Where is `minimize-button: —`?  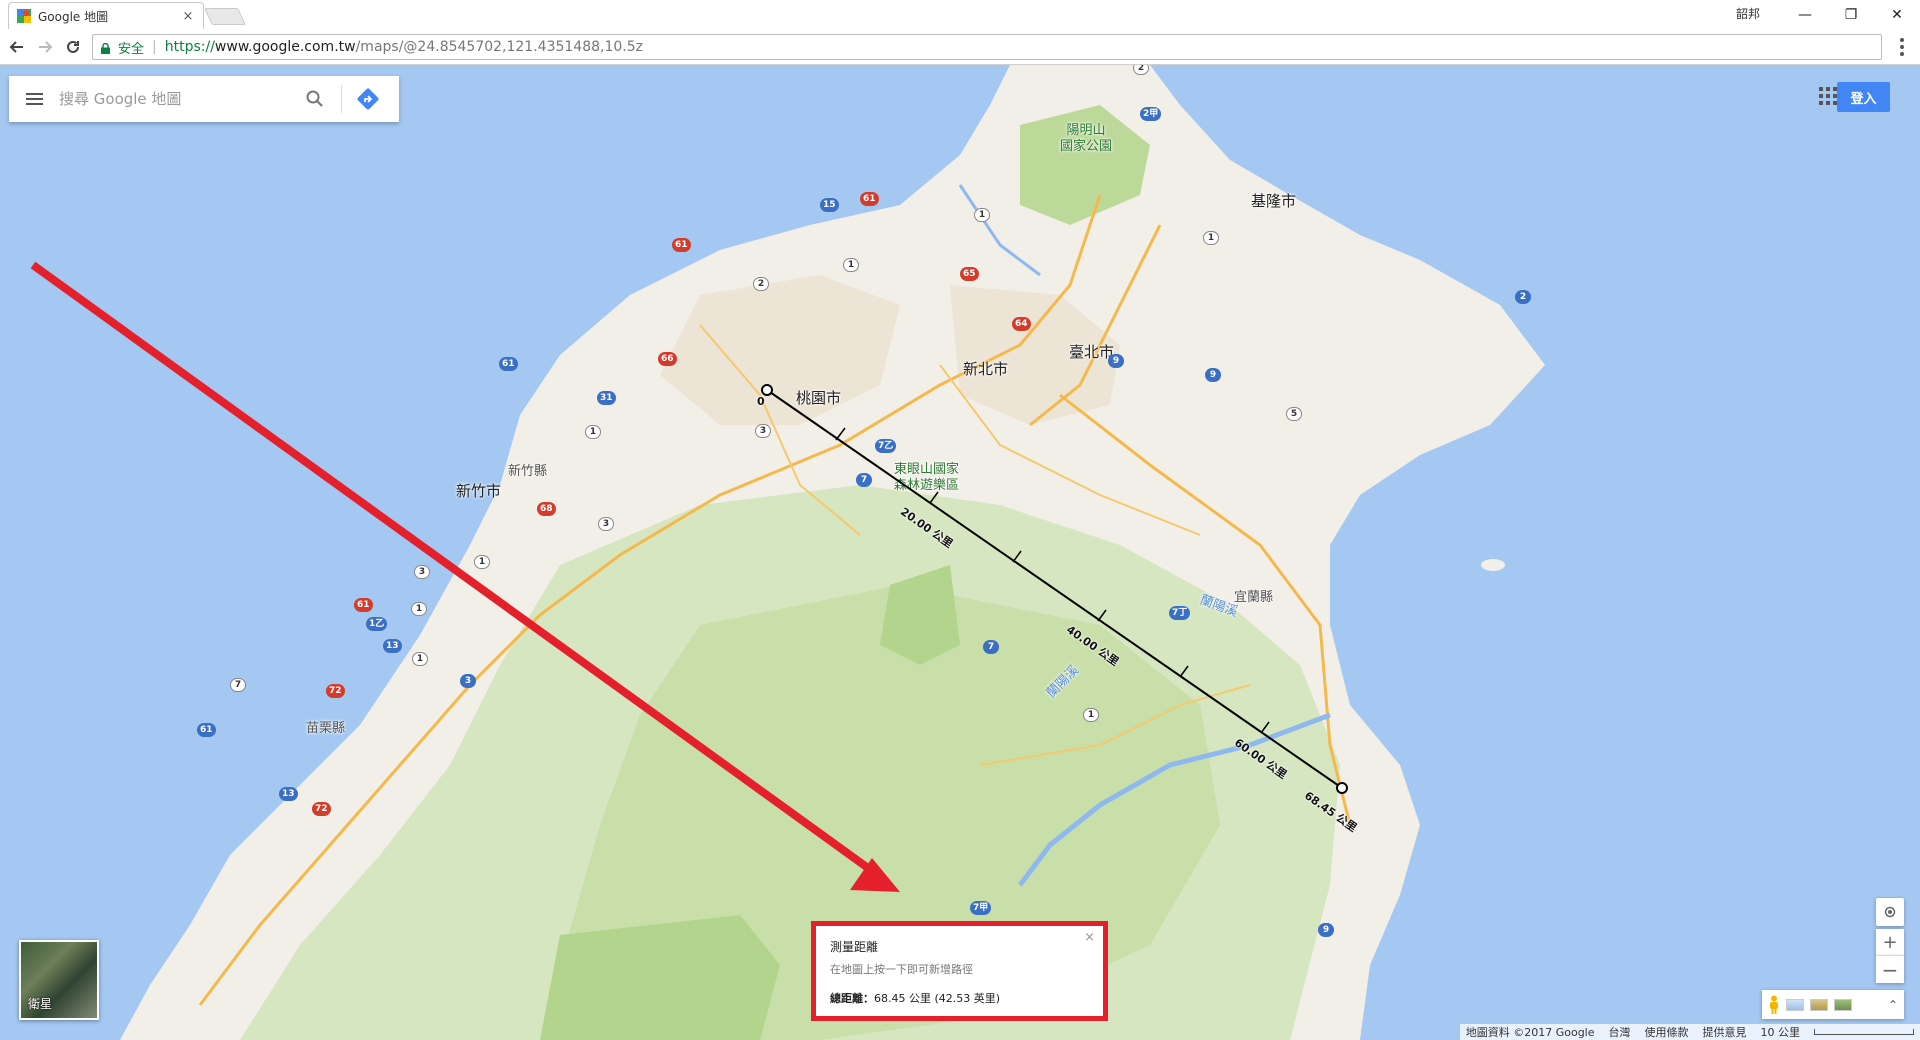 minimize-button: — is located at coordinates (1805, 14).